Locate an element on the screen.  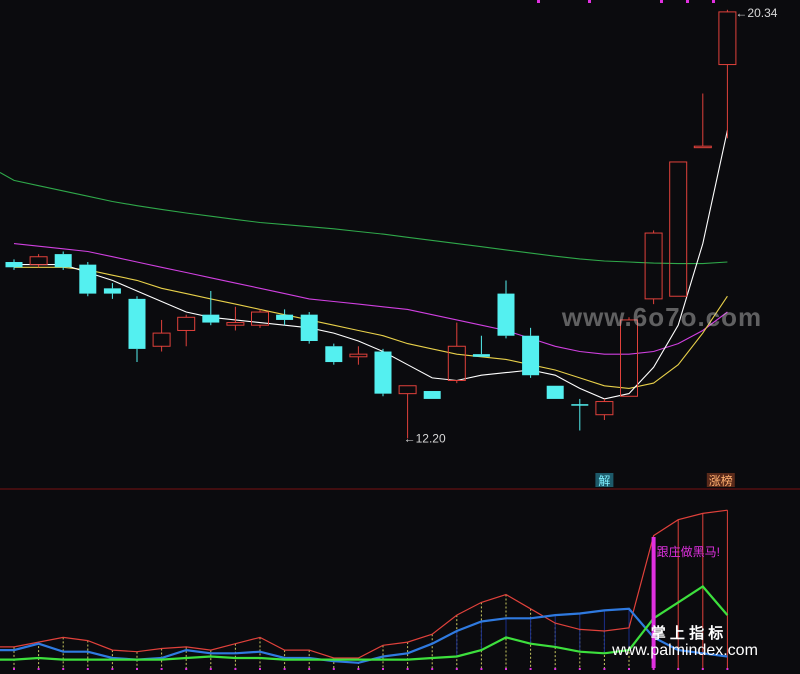
watermark-url: www.palmindex.com is located at coordinates (684, 650).